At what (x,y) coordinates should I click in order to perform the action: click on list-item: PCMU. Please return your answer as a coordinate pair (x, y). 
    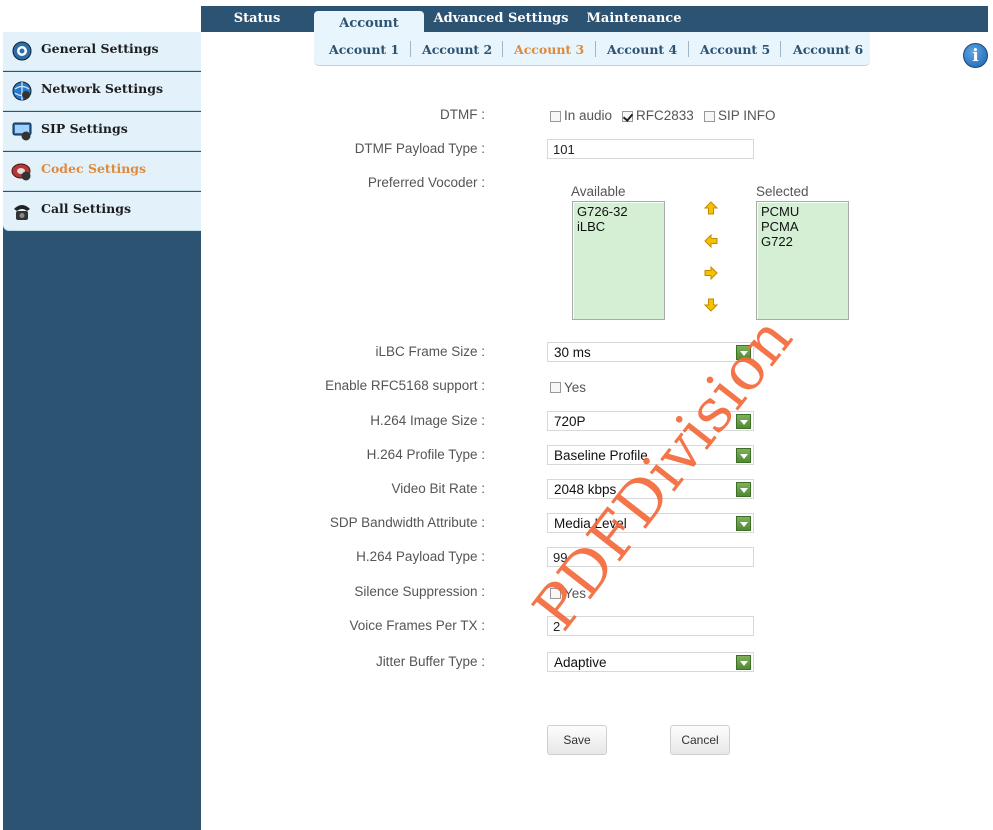
    Looking at the image, I should click on (802, 211).